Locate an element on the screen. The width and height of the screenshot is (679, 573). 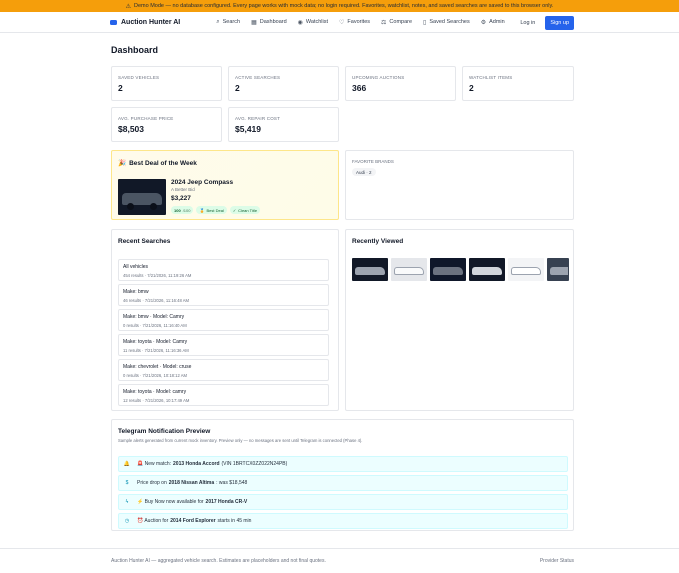
score-badge: 100/100 is located at coordinates (182, 210).